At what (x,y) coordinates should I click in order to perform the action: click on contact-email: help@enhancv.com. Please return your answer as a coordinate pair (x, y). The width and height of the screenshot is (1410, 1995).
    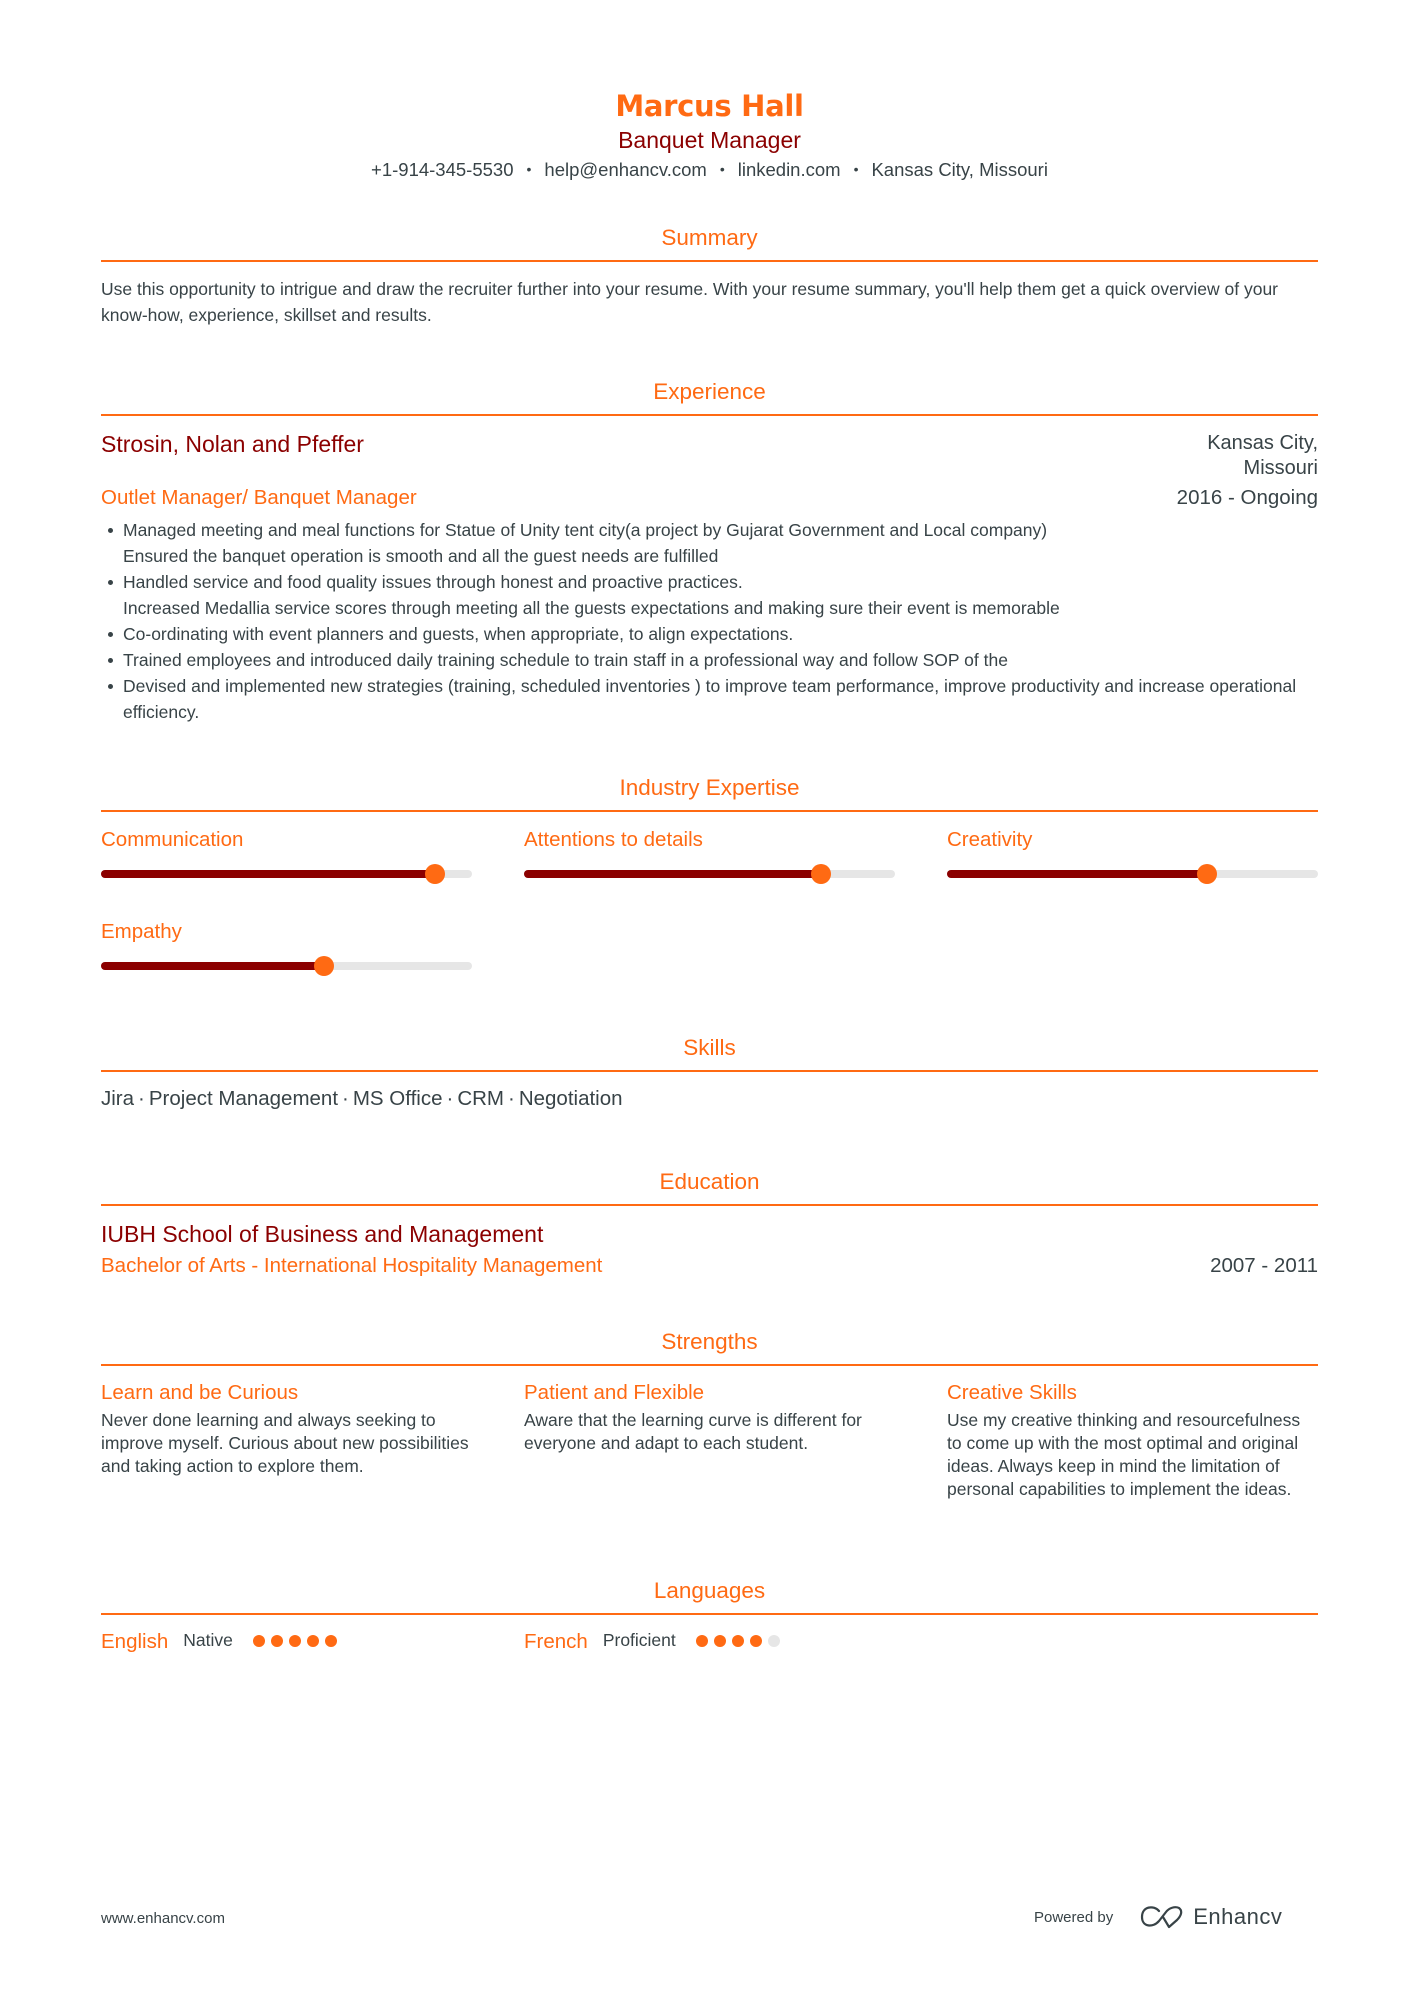
    Looking at the image, I should click on (625, 169).